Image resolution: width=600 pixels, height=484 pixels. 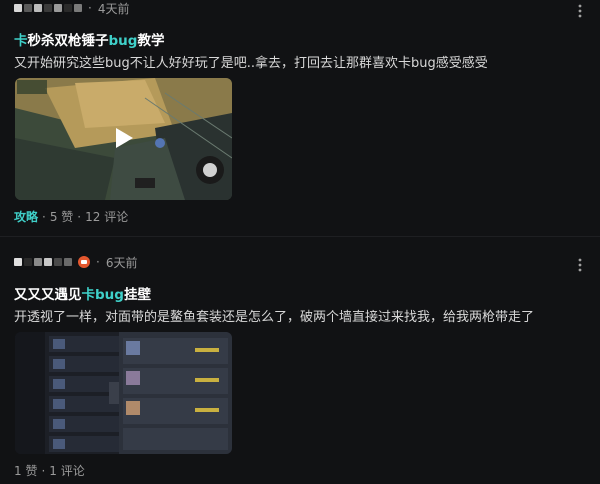 What do you see at coordinates (75, 262) in the screenshot?
I see `post-author-row: · 6天前` at bounding box center [75, 262].